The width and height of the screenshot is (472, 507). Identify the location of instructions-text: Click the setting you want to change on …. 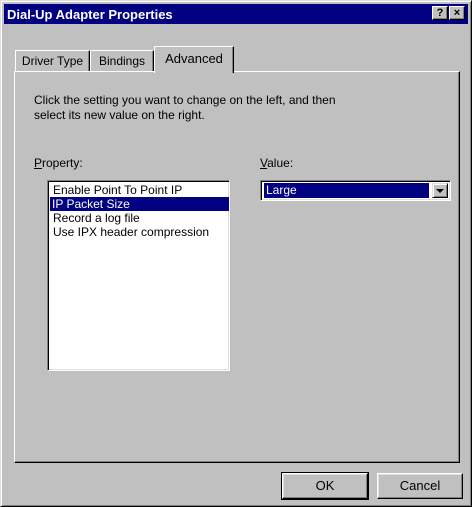
(244, 108).